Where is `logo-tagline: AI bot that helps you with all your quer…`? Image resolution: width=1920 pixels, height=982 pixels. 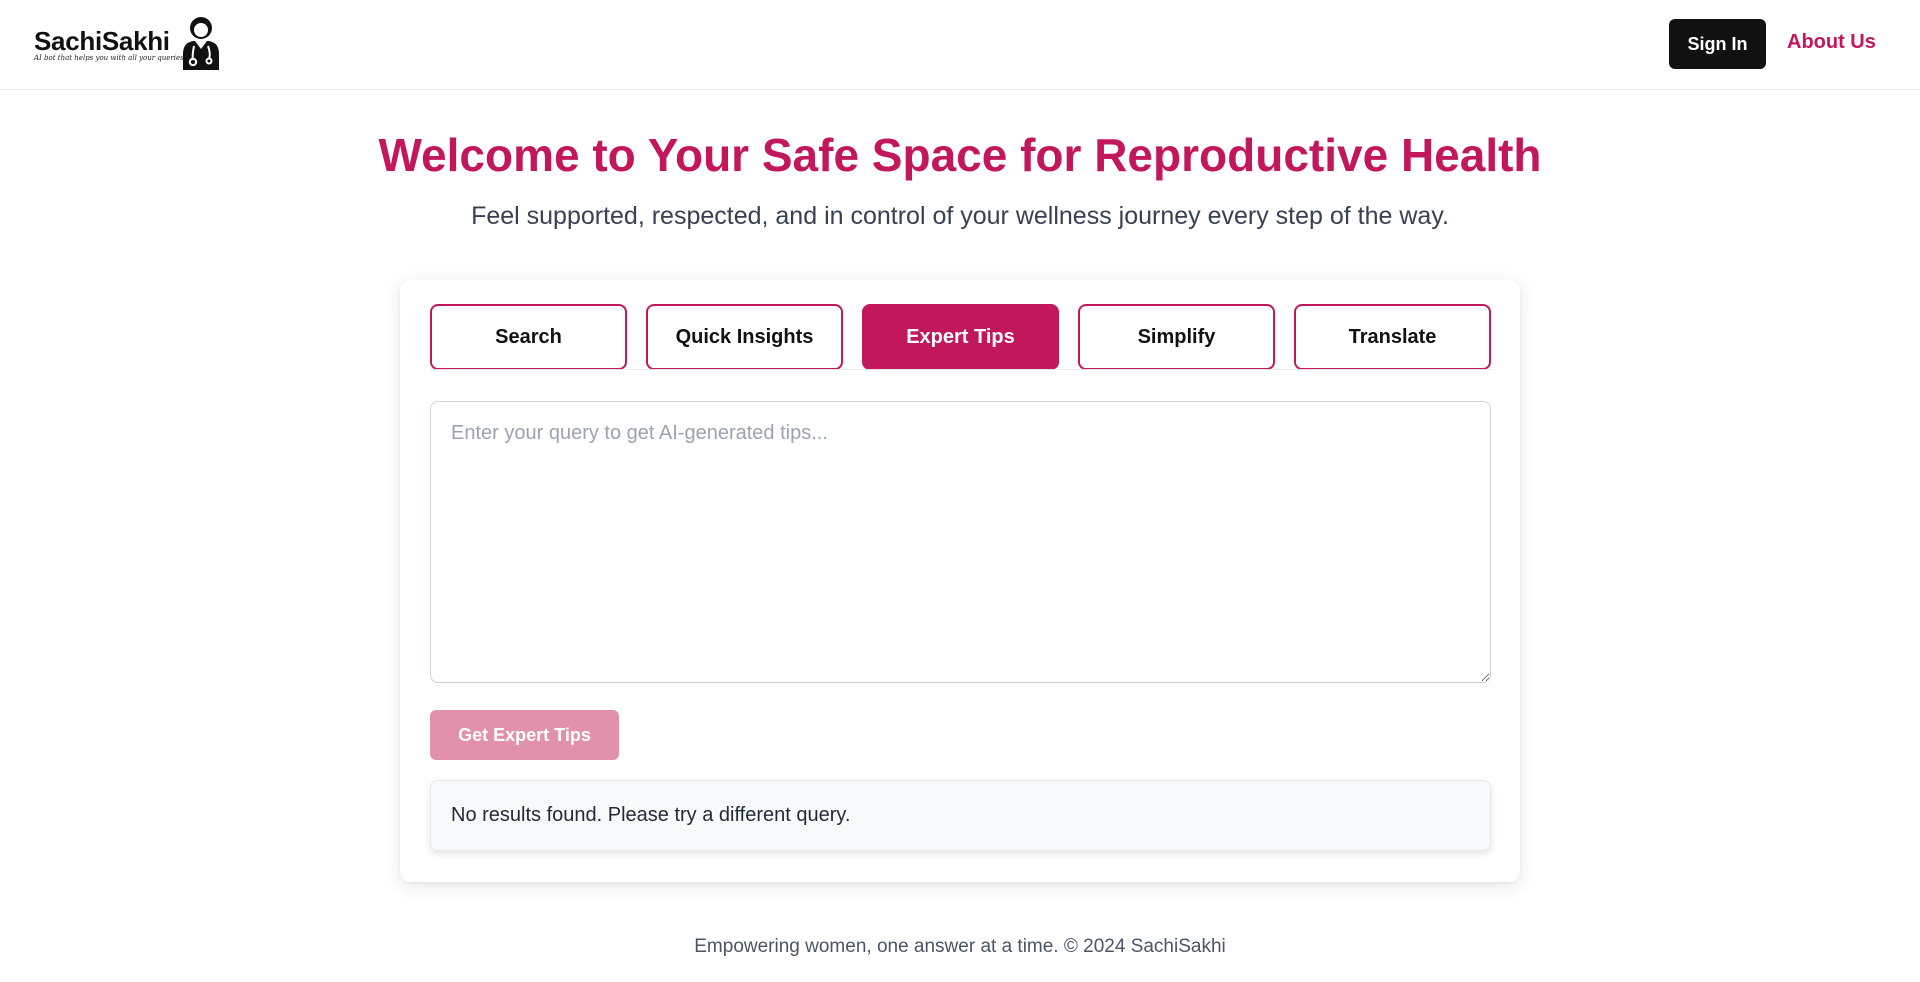
logo-tagline: AI bot that helps you with all your quer… is located at coordinates (109, 58).